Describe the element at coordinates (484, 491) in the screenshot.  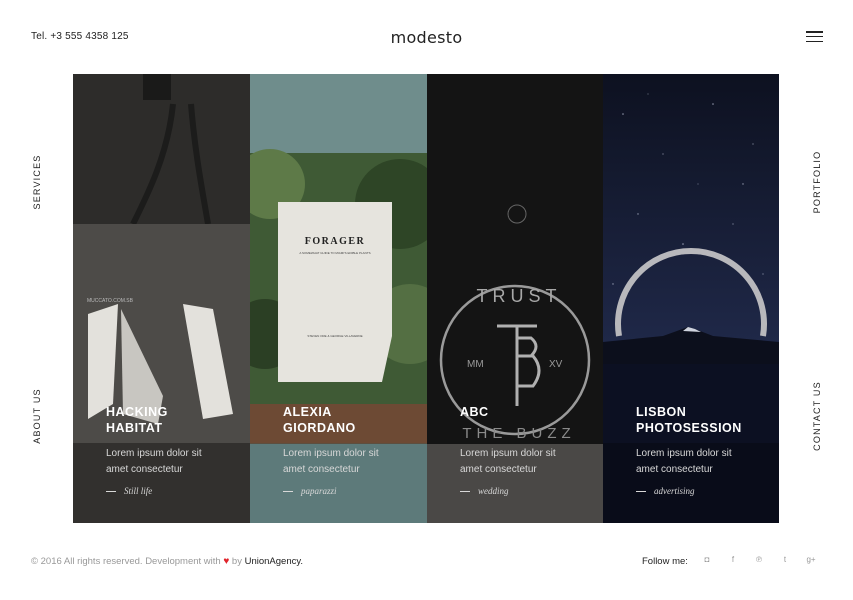
I see `panel-category: wedding` at that location.